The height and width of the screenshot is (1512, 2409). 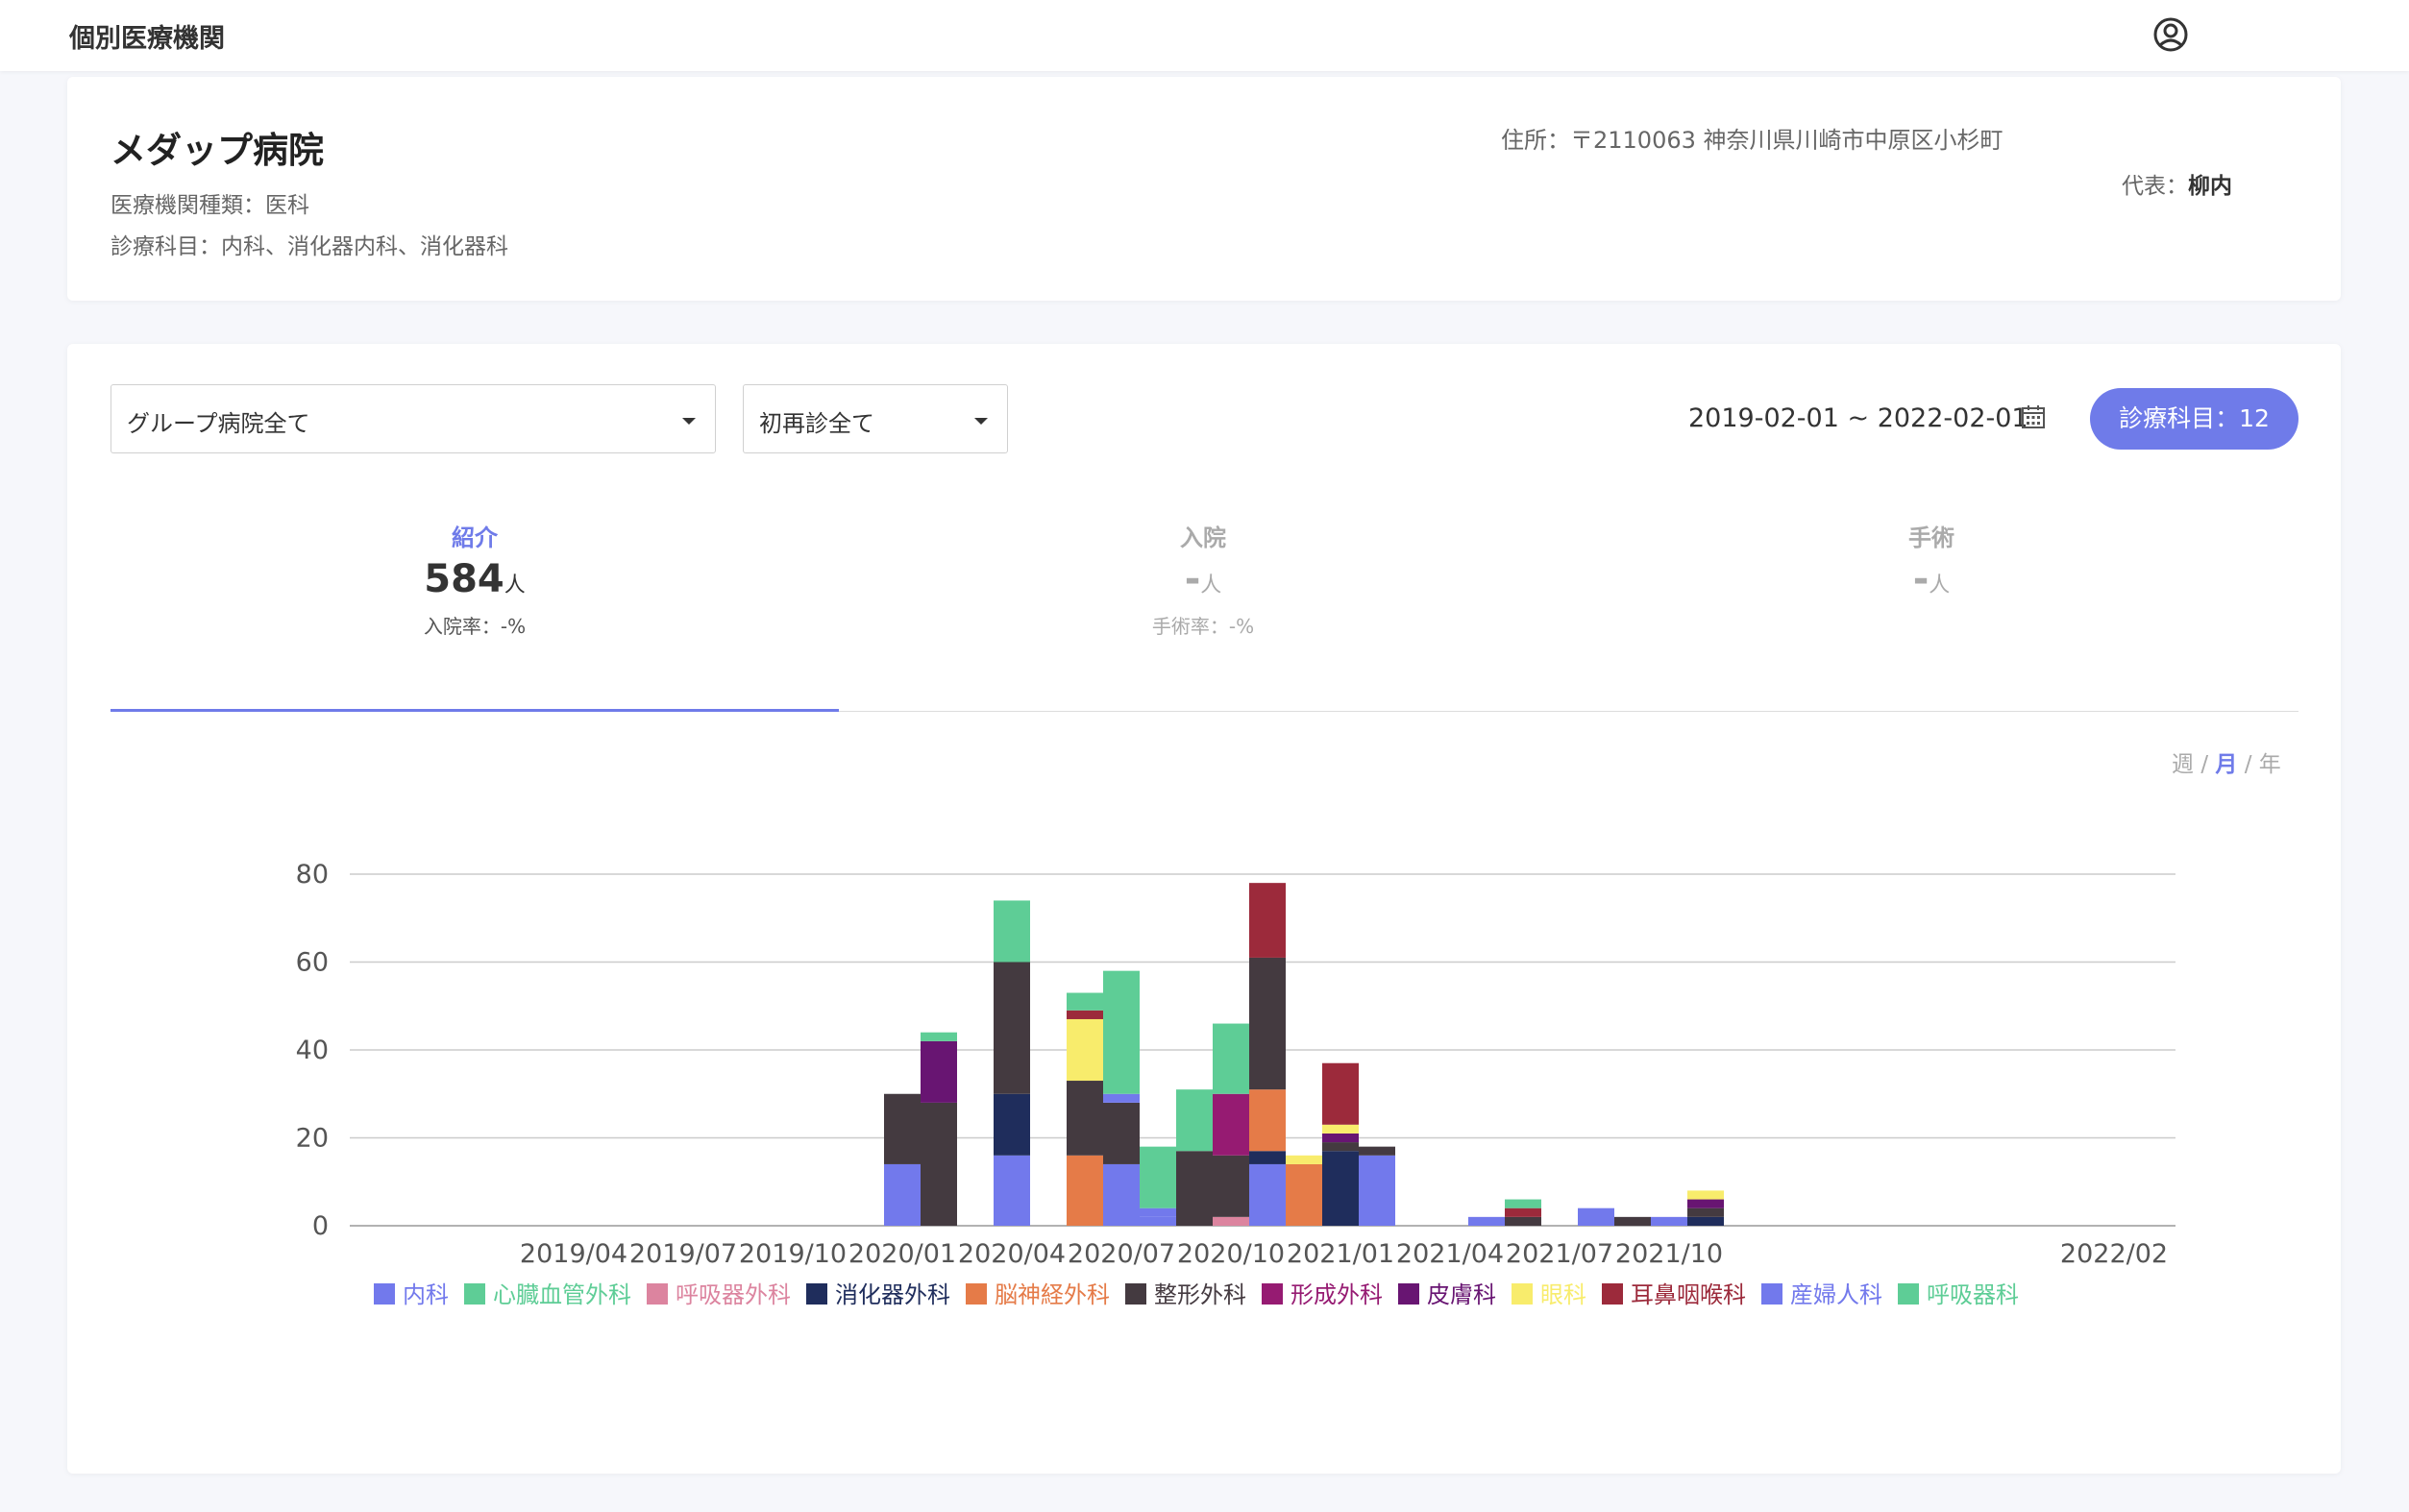 What do you see at coordinates (210, 205) in the screenshot?
I see `hospital-type: 医療機関種類：医科` at bounding box center [210, 205].